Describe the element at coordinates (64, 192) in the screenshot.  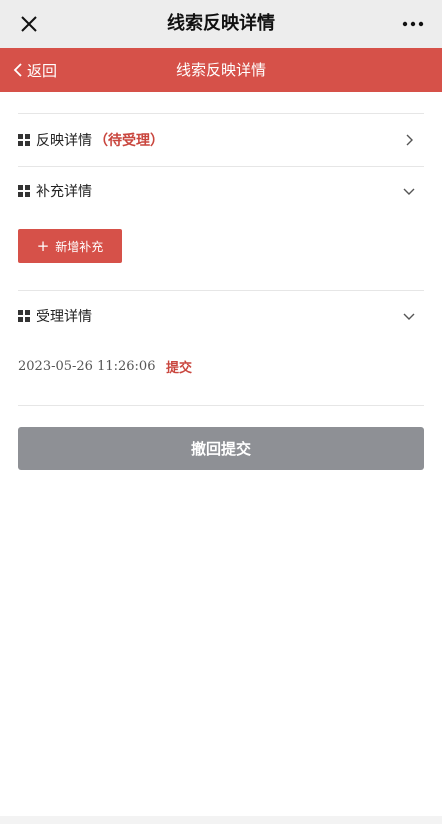
I see `section-supplement-label: 补充详情` at that location.